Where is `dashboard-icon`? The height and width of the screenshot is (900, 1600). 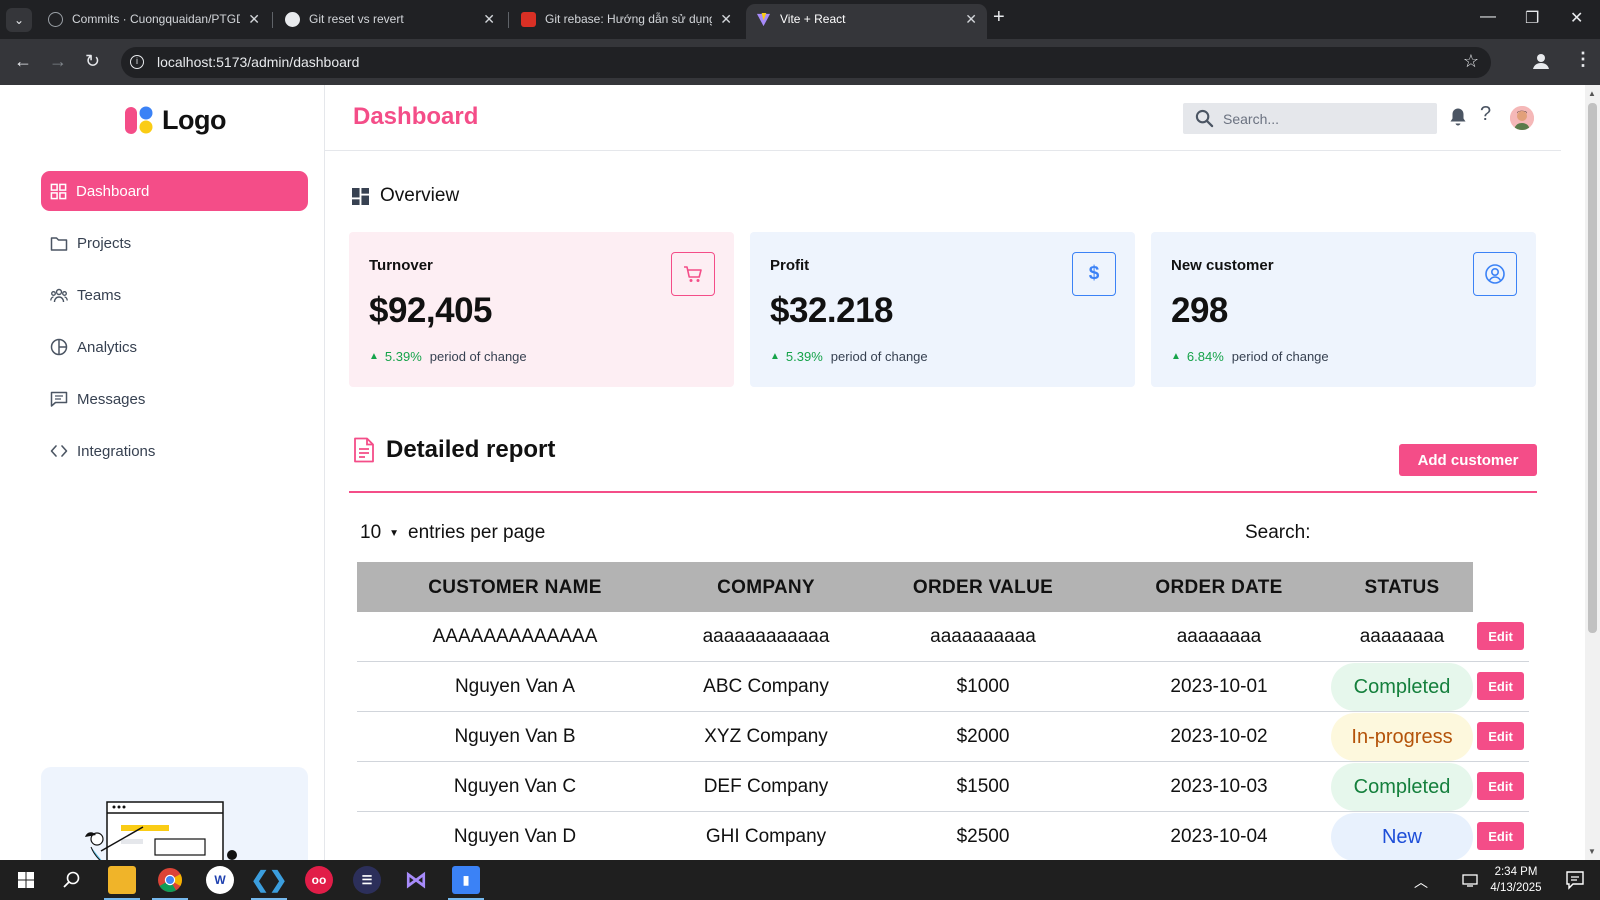 dashboard-icon is located at coordinates (360, 196).